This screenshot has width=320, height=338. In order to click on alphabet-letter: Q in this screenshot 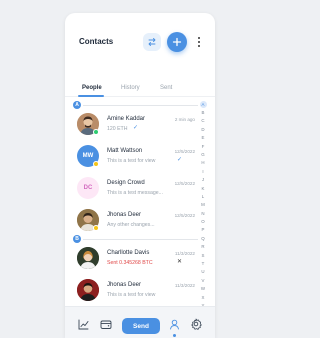, I will do `click(202, 239)`.